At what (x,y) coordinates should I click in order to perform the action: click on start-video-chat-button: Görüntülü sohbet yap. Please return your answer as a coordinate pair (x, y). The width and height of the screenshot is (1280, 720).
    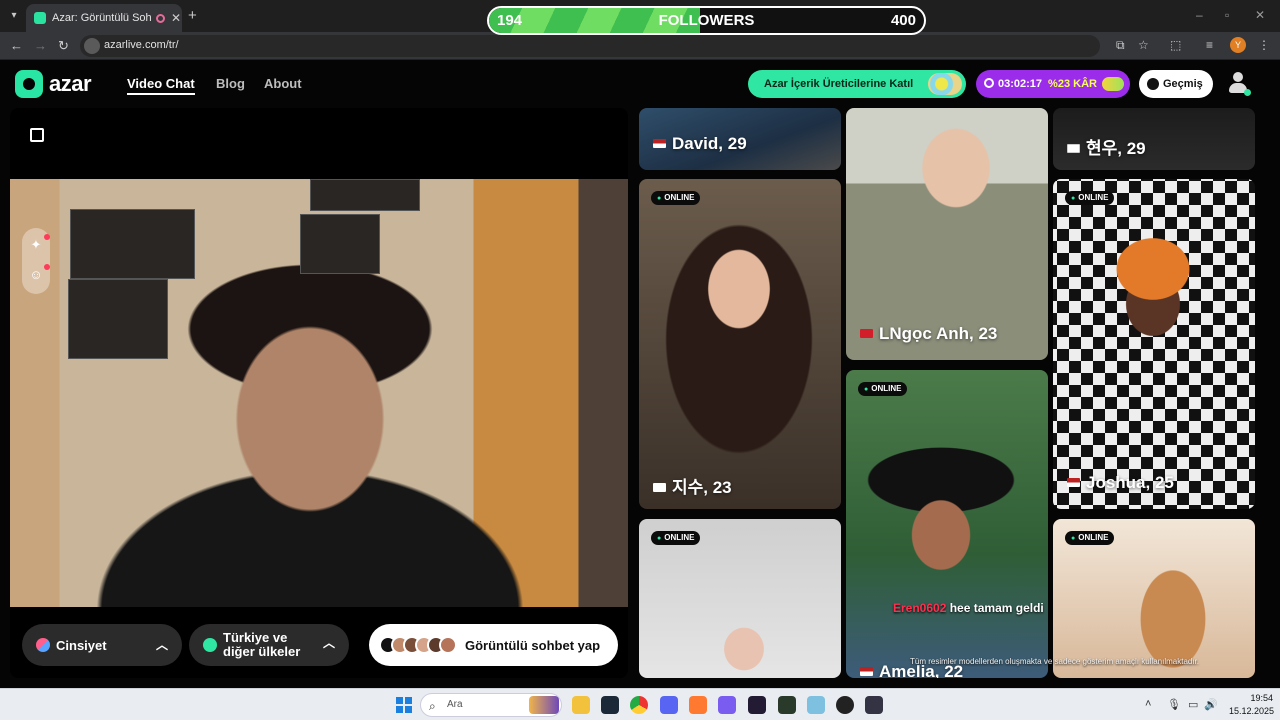
    Looking at the image, I should click on (493, 645).